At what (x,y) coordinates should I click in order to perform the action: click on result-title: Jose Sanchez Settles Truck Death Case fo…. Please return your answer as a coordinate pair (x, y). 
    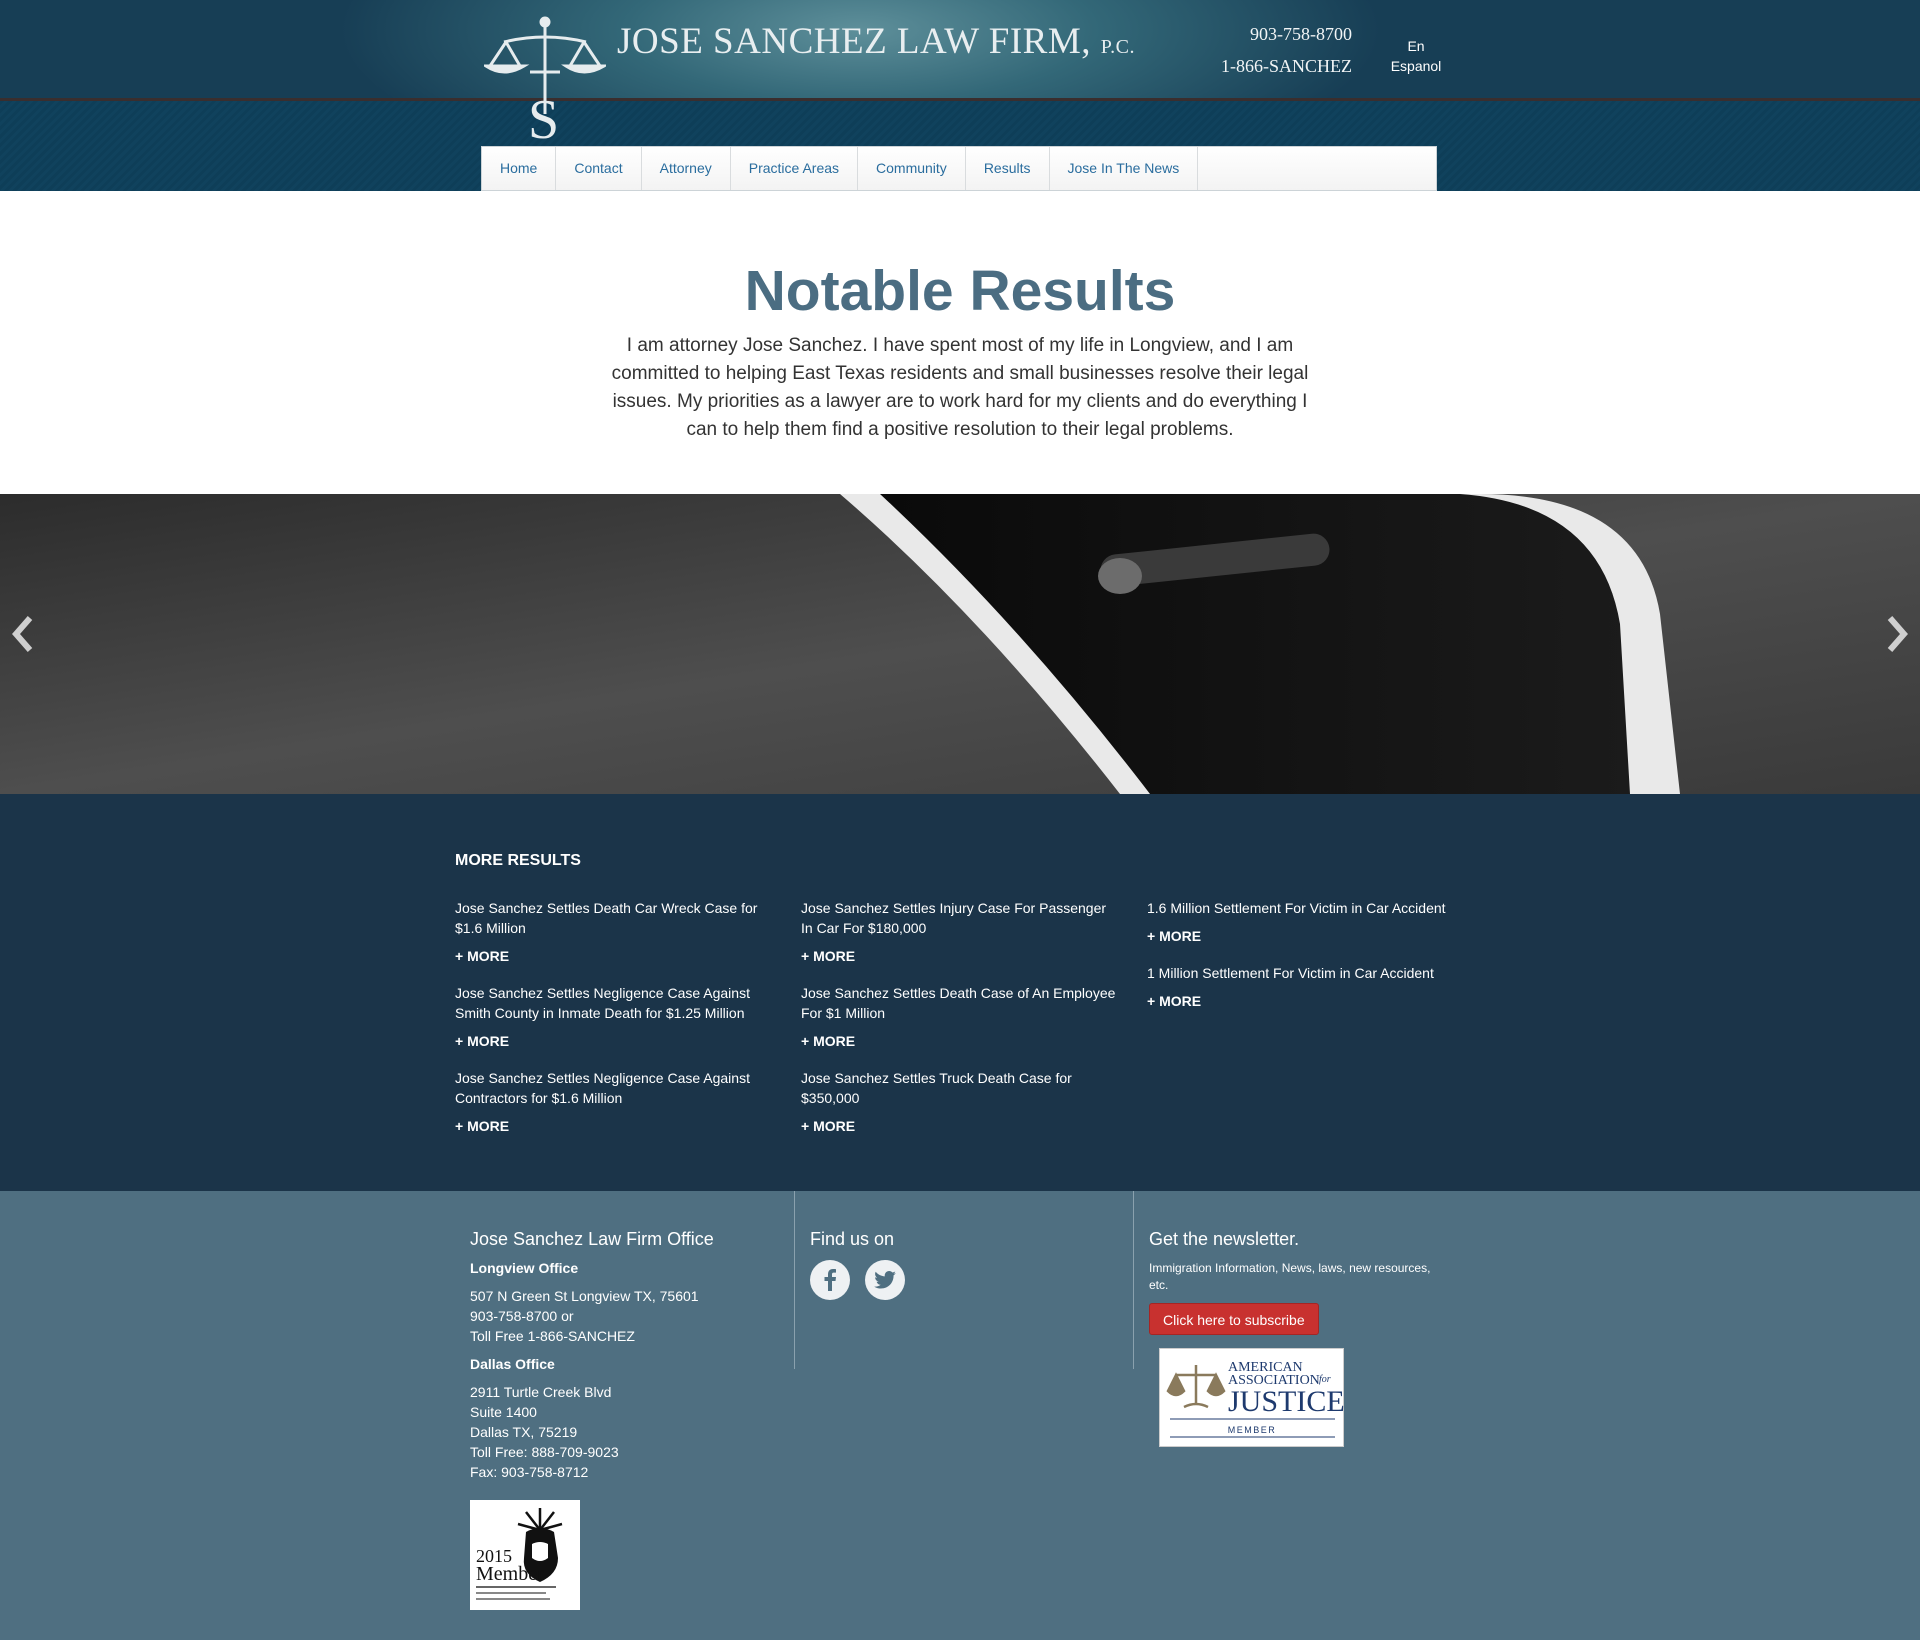
    Looking at the image, I should click on (960, 1088).